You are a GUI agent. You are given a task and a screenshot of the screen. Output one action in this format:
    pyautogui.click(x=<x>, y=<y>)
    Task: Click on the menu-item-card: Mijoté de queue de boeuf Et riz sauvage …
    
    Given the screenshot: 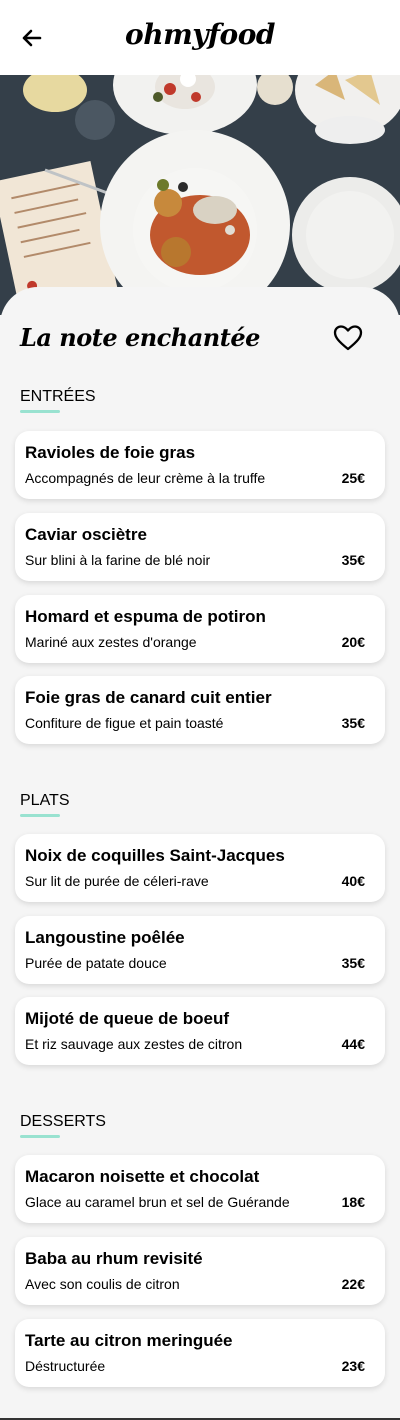 What is the action you would take?
    pyautogui.click(x=200, y=1031)
    